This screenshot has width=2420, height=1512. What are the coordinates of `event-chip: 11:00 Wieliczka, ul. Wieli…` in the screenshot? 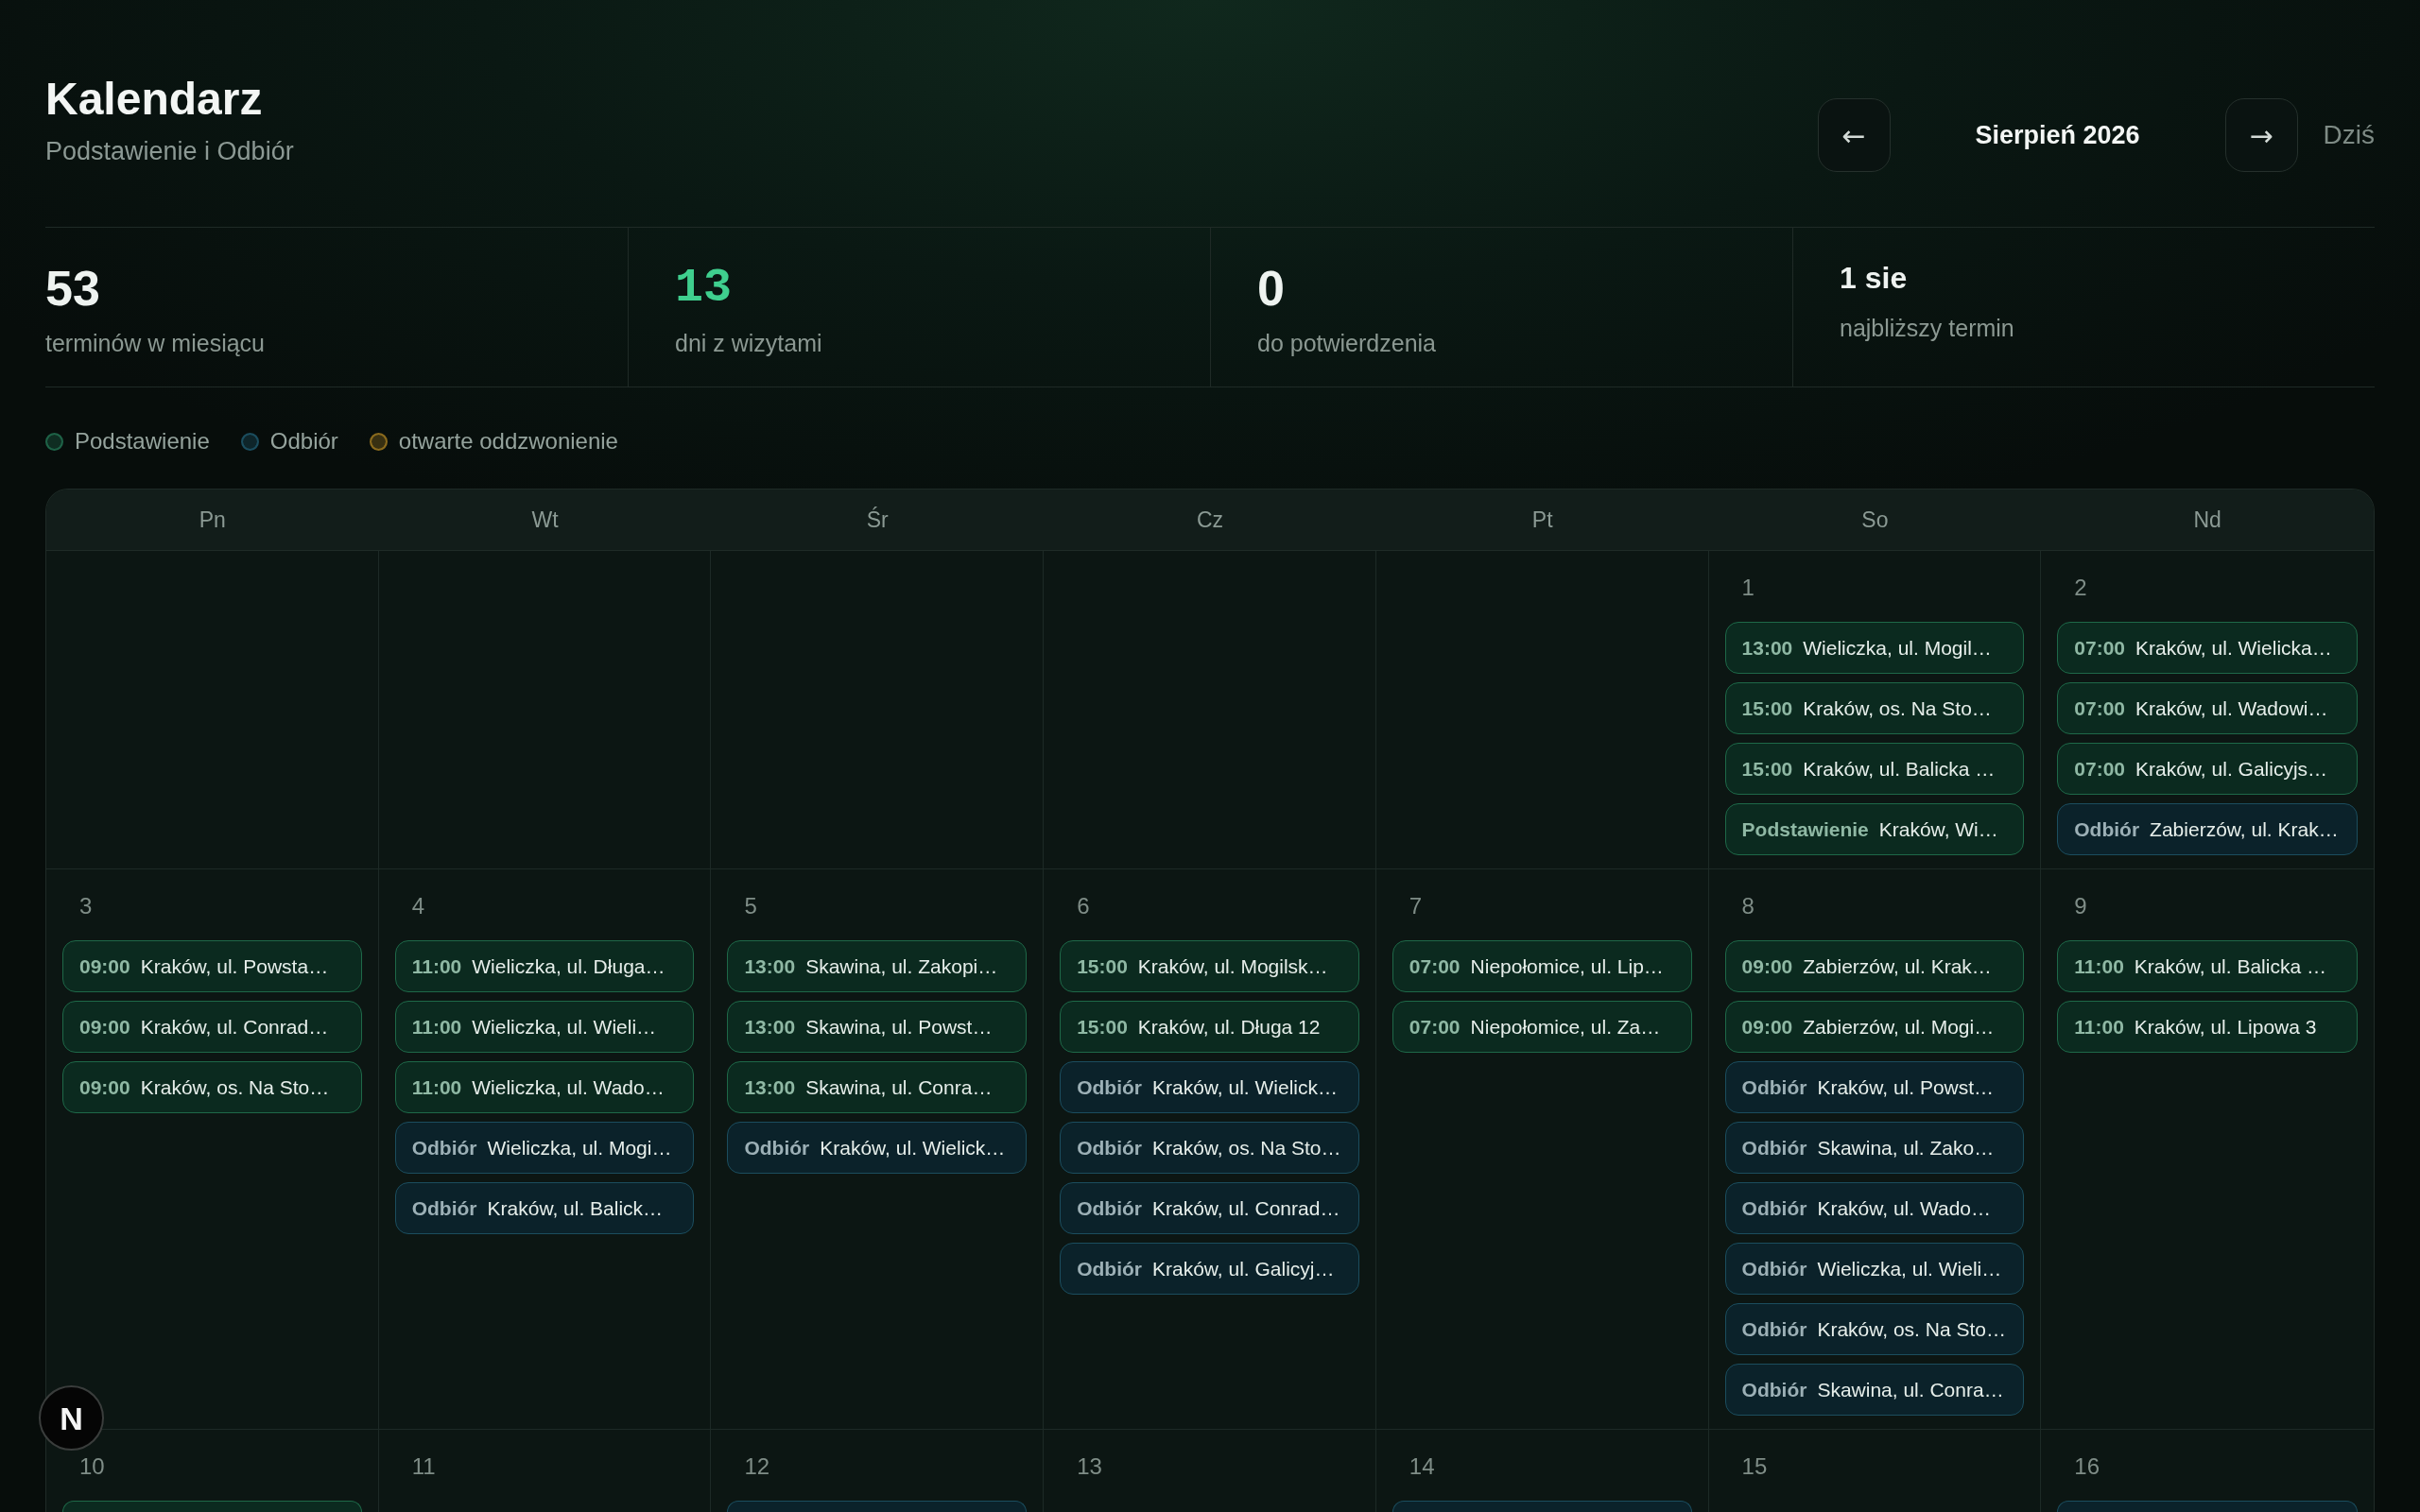 It's located at (544, 1027).